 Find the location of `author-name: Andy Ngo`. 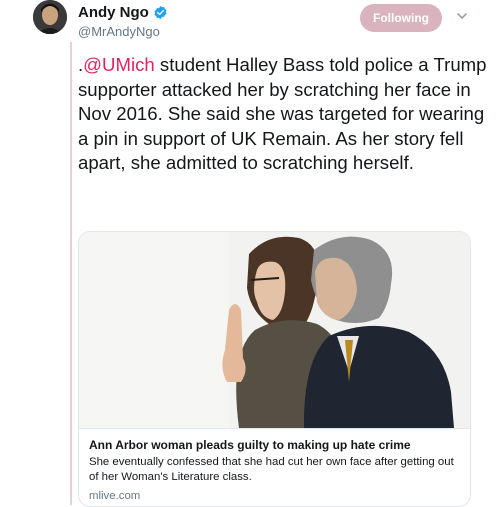

author-name: Andy Ngo is located at coordinates (113, 12).